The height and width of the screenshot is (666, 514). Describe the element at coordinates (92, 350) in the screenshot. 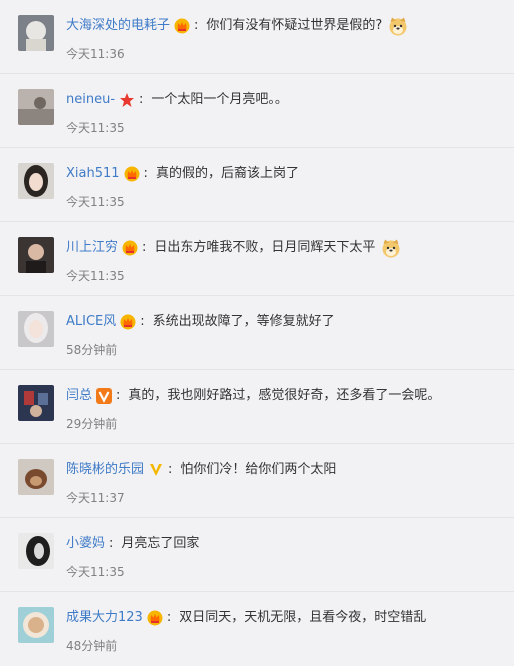

I see `comment-time: 58分钟前` at that location.